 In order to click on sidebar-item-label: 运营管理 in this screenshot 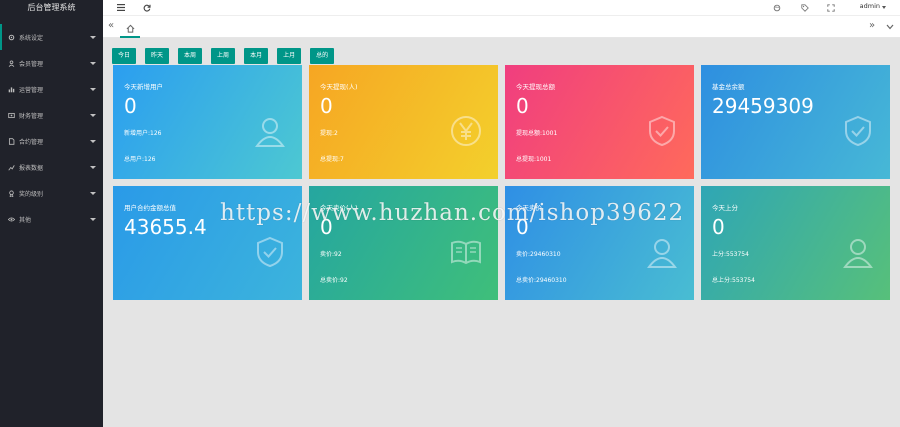, I will do `click(31, 90)`.